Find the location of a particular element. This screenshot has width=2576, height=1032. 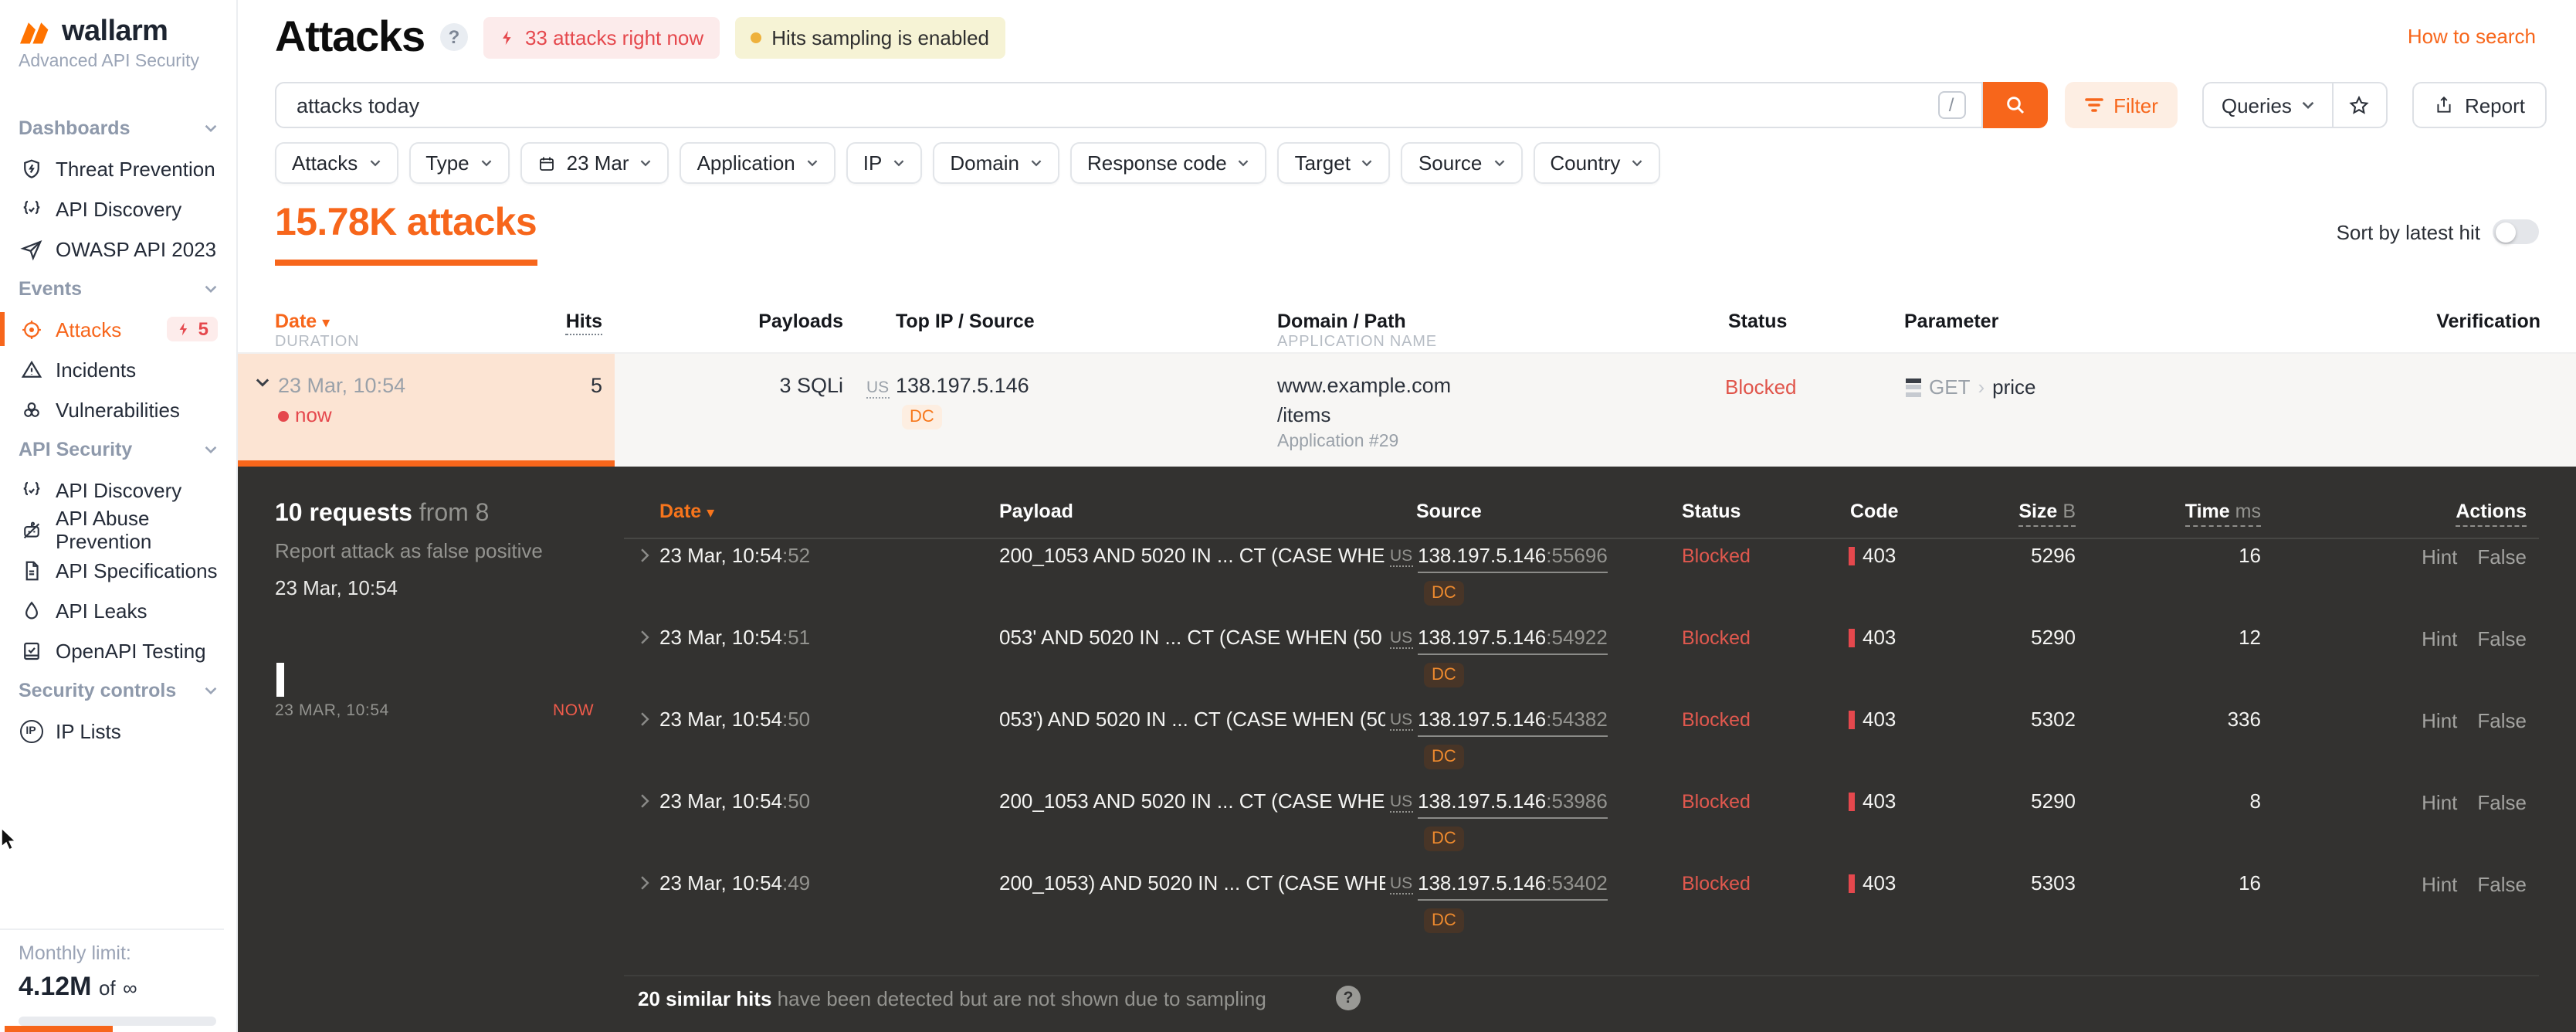

filter-chip-domain: Domain is located at coordinates (996, 163).